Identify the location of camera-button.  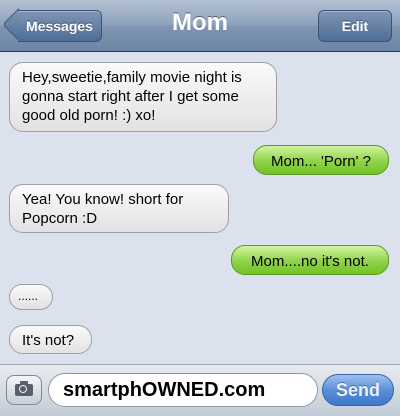
(24, 390).